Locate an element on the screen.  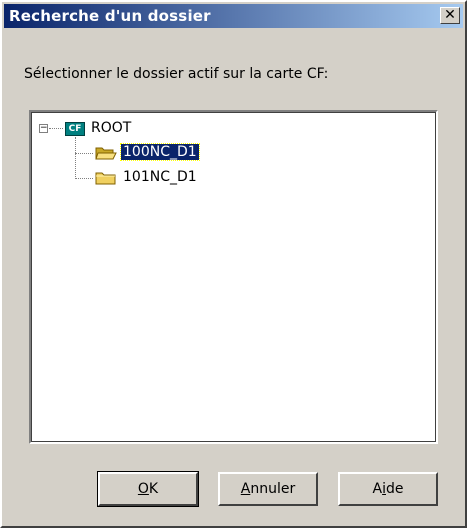
tree-node-100nc-d1: 100NC_D1 is located at coordinates (160, 152).